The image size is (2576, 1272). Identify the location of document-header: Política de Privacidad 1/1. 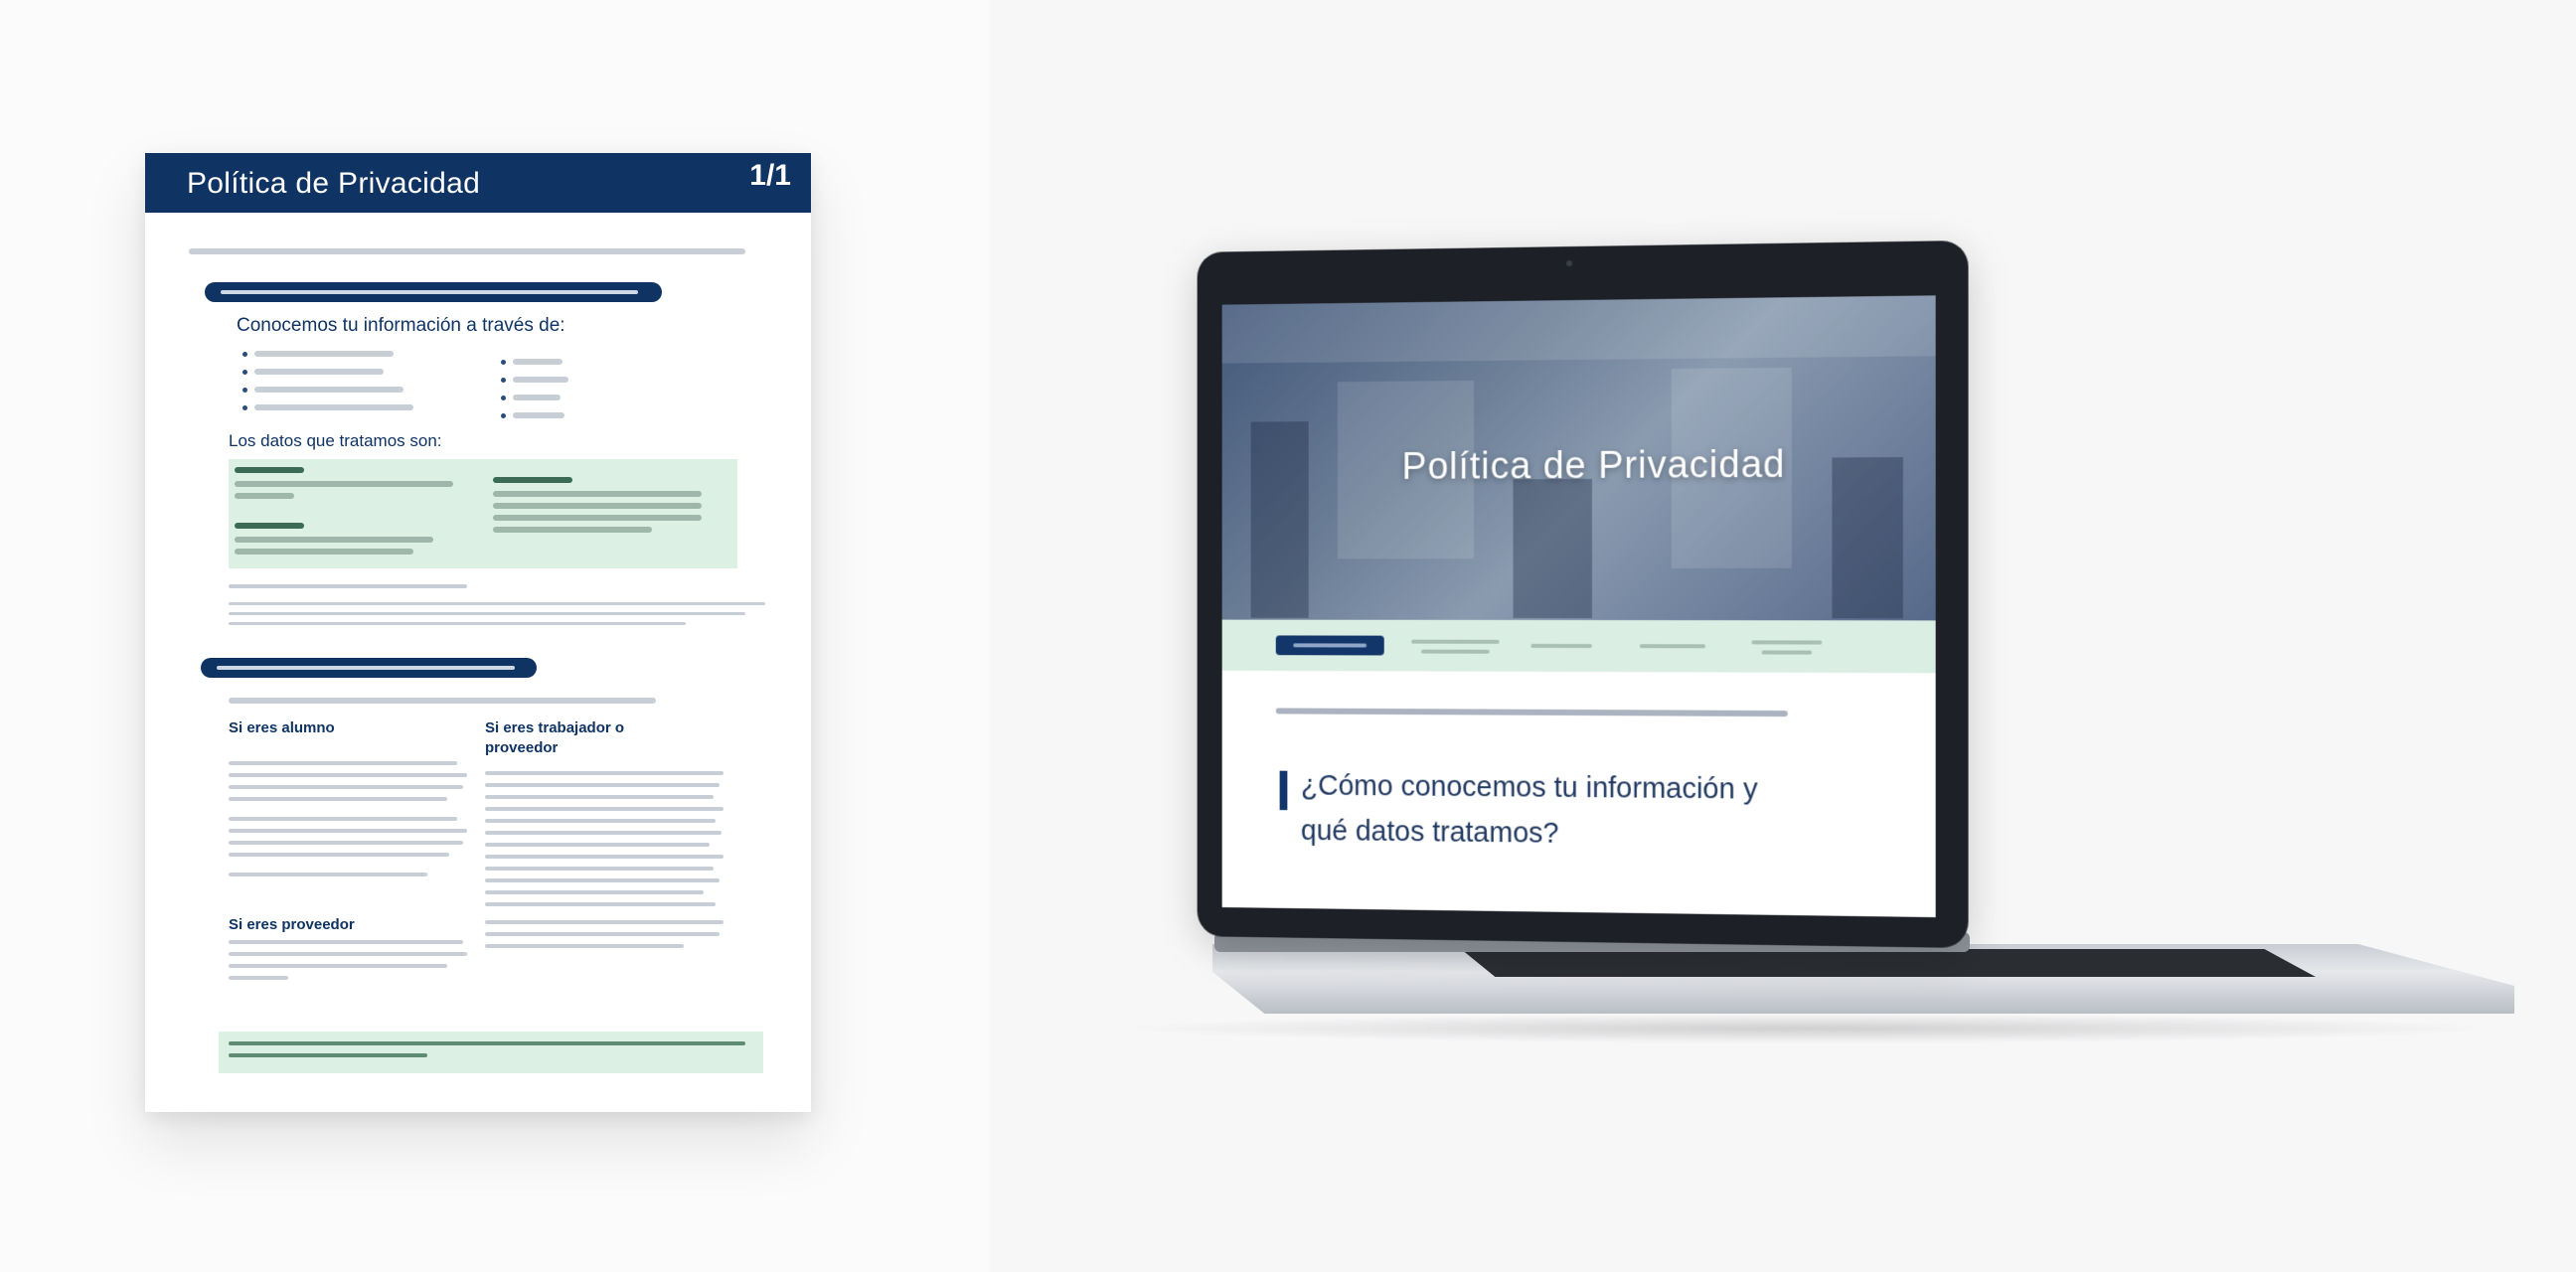
(478, 183).